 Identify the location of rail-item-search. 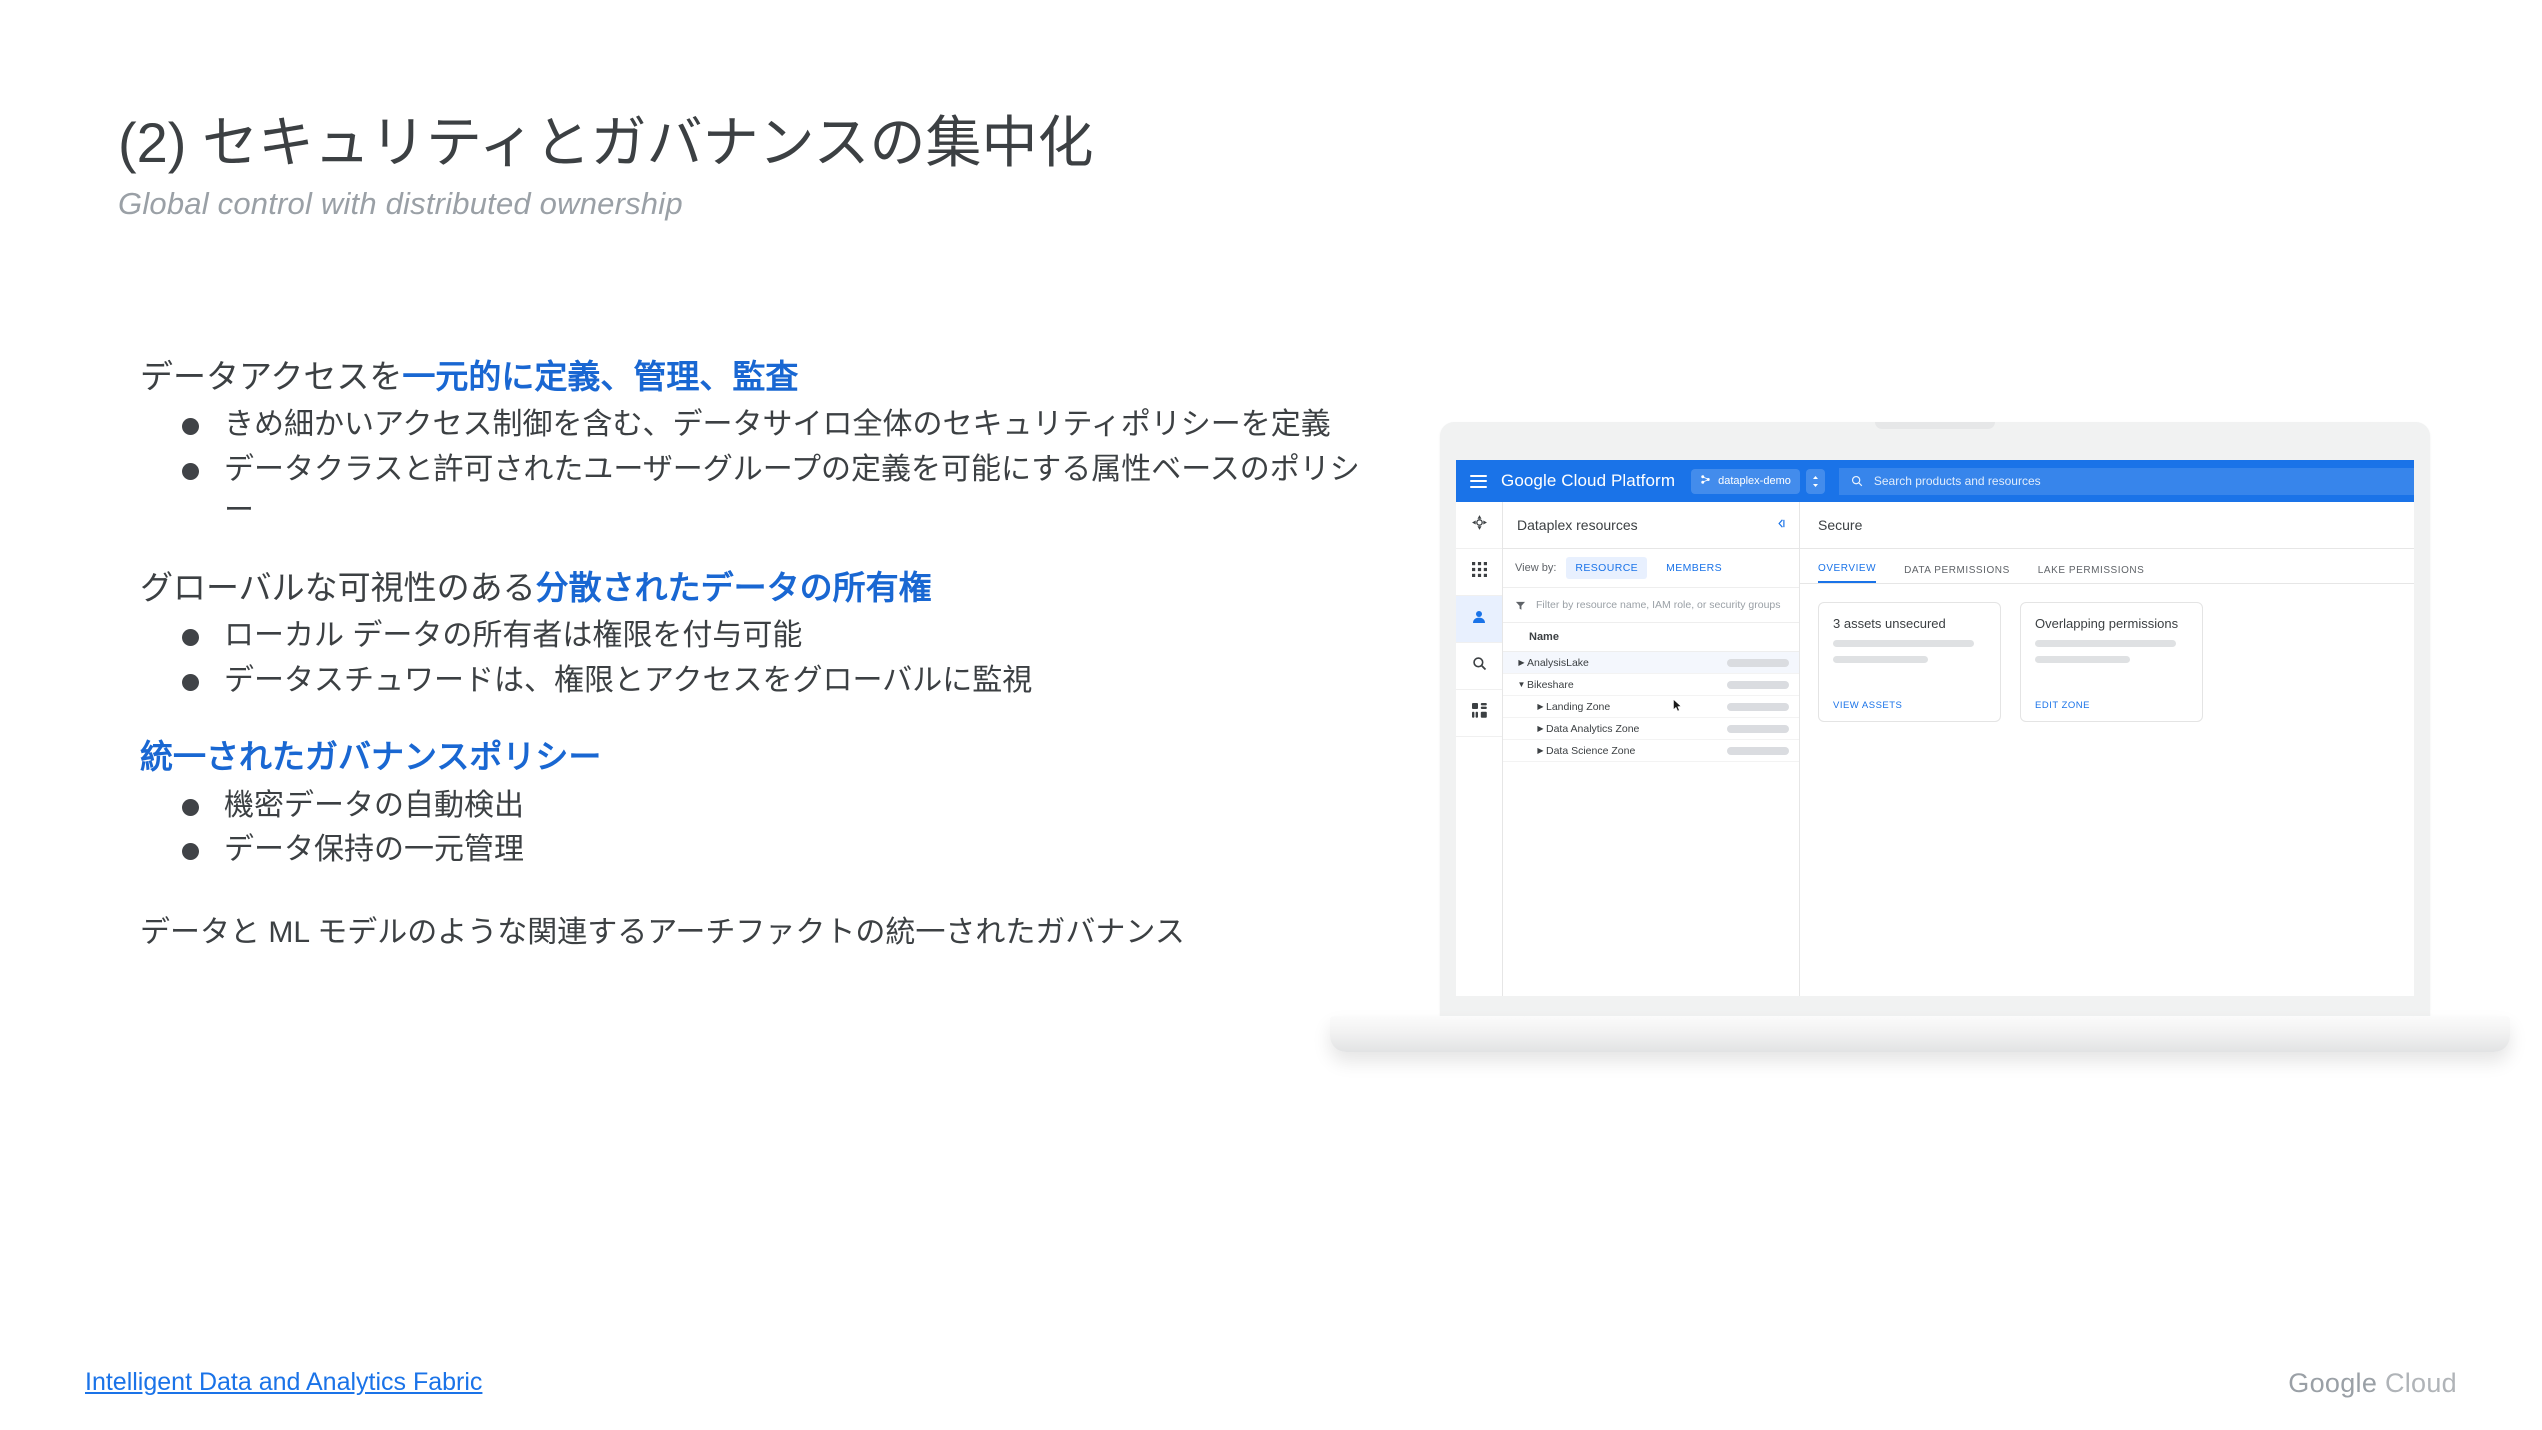
(1479, 666).